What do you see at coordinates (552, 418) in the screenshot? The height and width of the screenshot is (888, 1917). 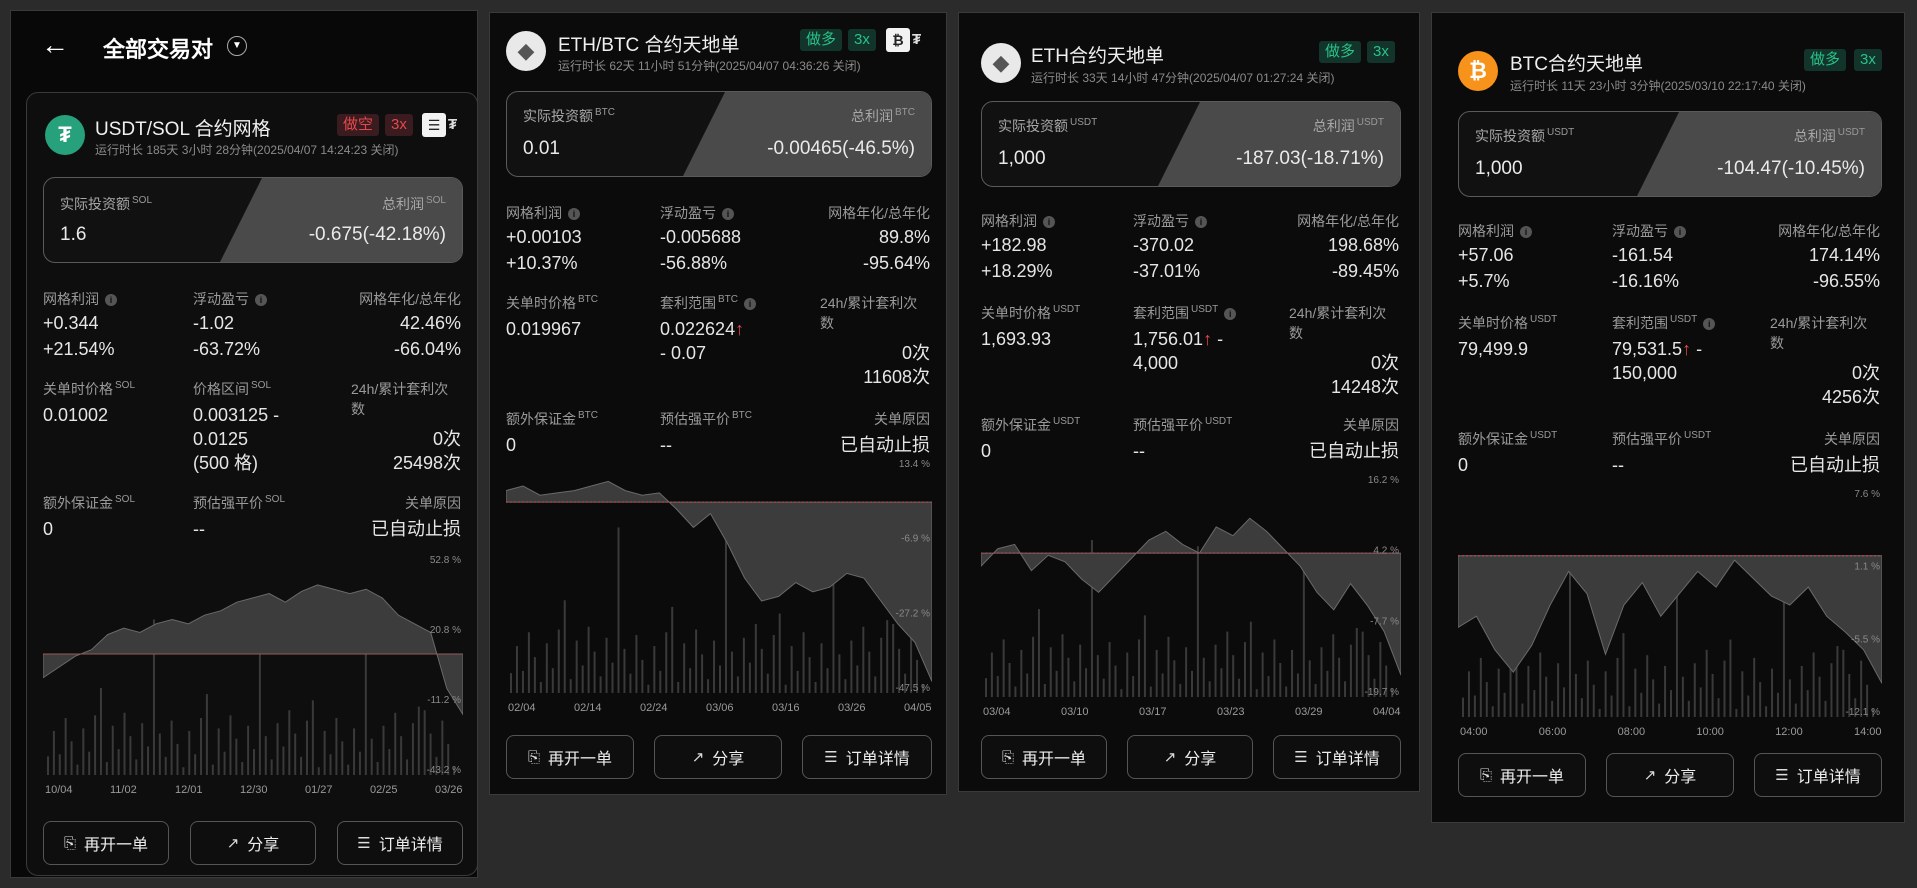 I see `margin-label: 额外保证金 BTC` at bounding box center [552, 418].